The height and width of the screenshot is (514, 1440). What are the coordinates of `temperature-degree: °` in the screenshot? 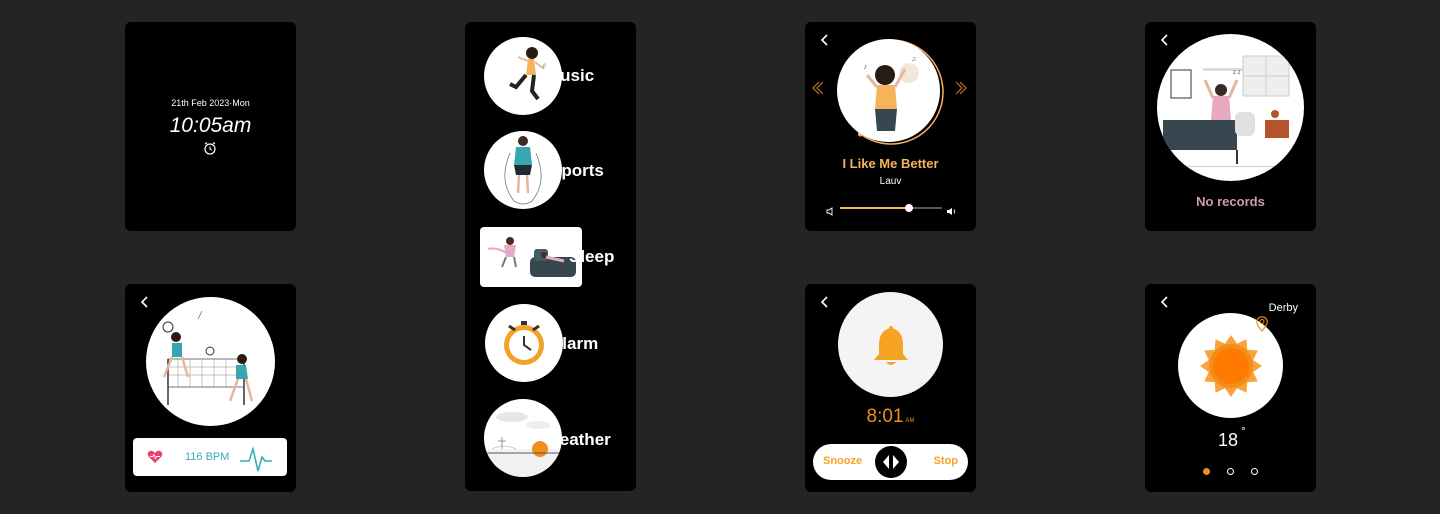 It's located at (1243, 431).